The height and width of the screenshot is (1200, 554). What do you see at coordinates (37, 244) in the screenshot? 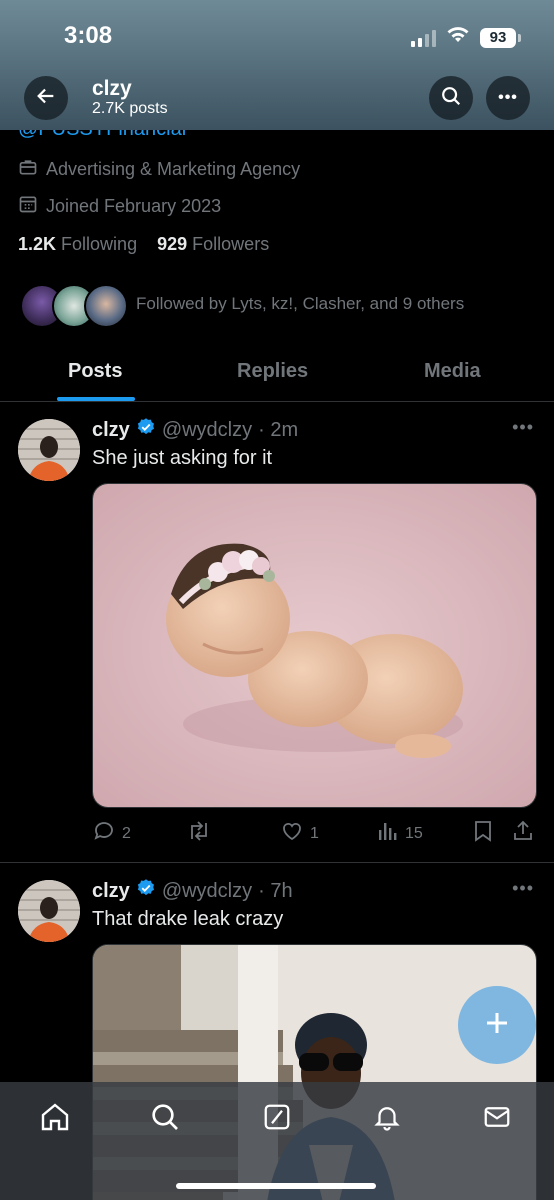
I see `following-count: 1.2K` at bounding box center [37, 244].